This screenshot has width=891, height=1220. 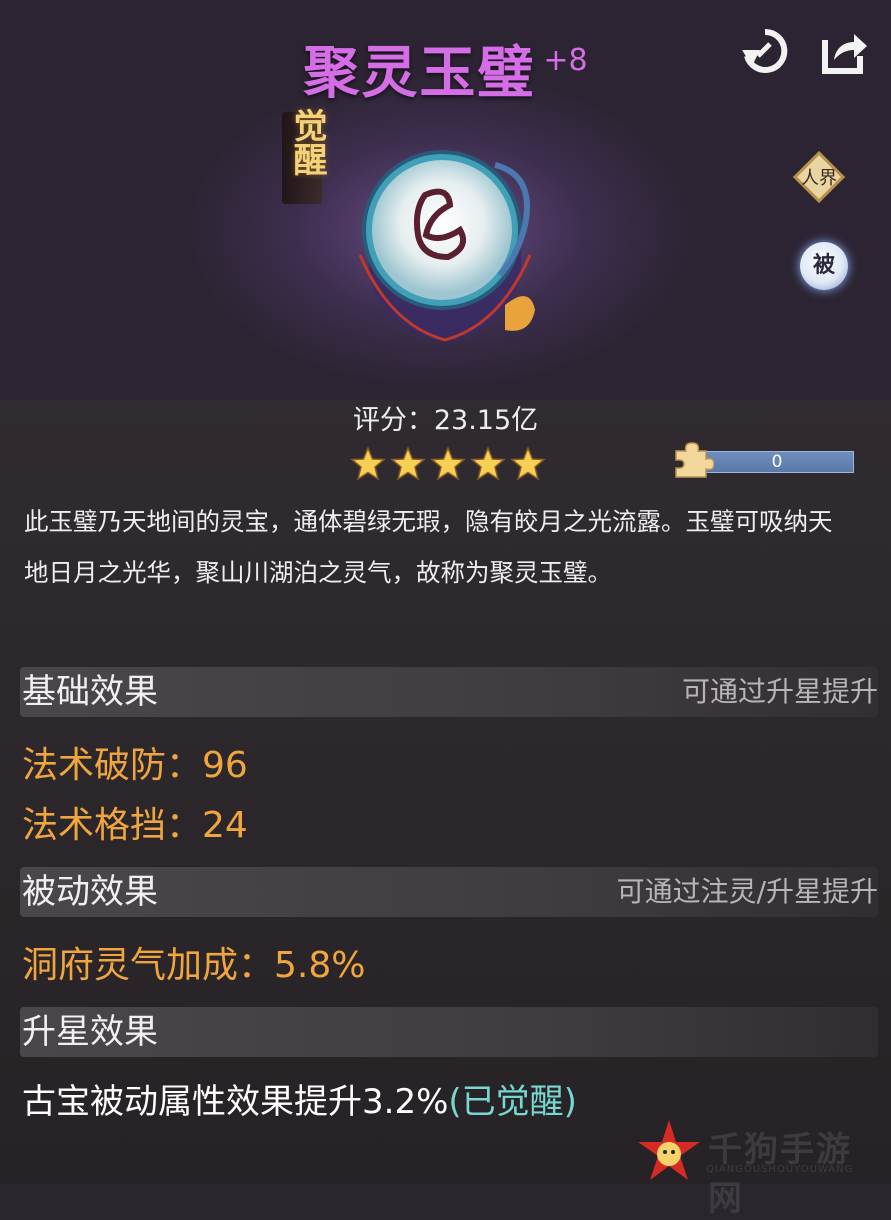 I want to click on passive-effects-title: 被动效果, so click(x=90, y=892).